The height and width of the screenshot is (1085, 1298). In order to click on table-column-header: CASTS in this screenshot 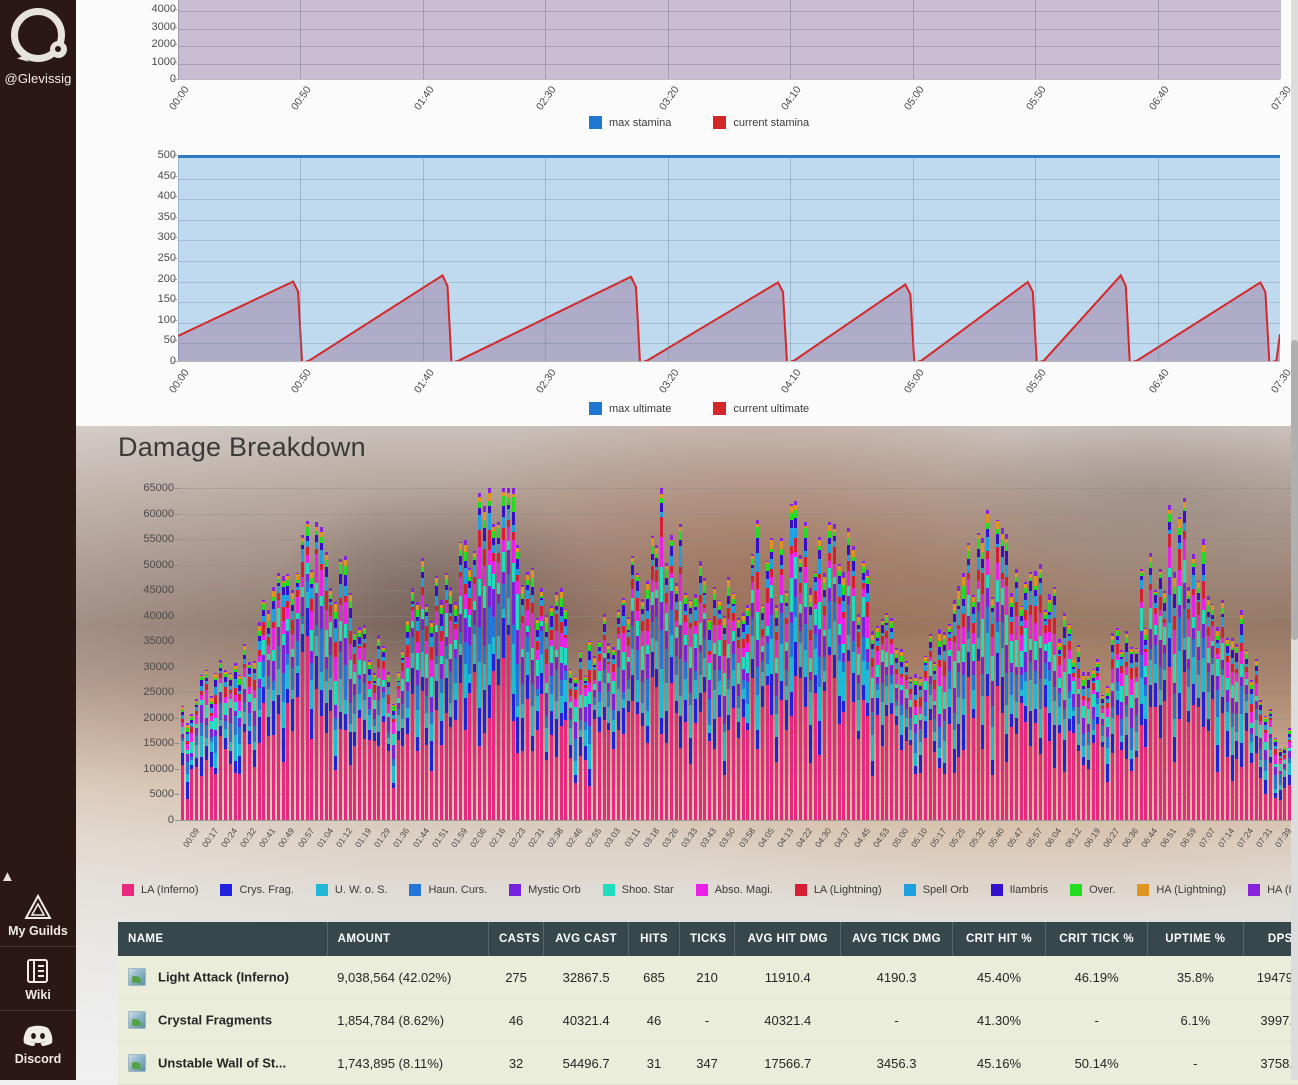, I will do `click(515, 939)`.